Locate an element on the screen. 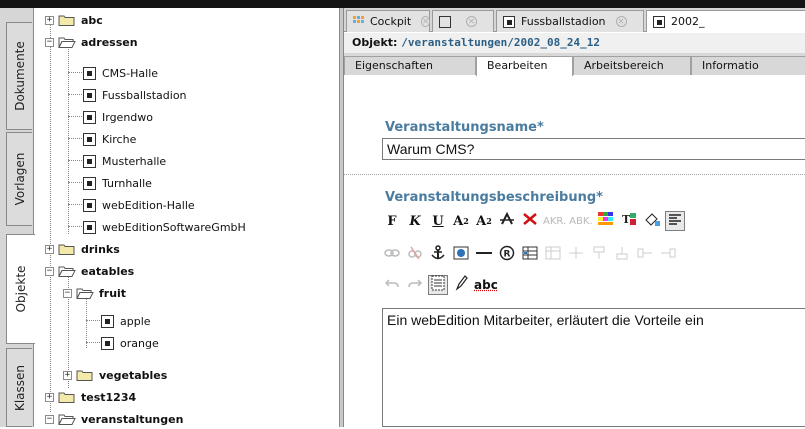 This screenshot has height=429, width=805. table-properties-icon is located at coordinates (553, 255).